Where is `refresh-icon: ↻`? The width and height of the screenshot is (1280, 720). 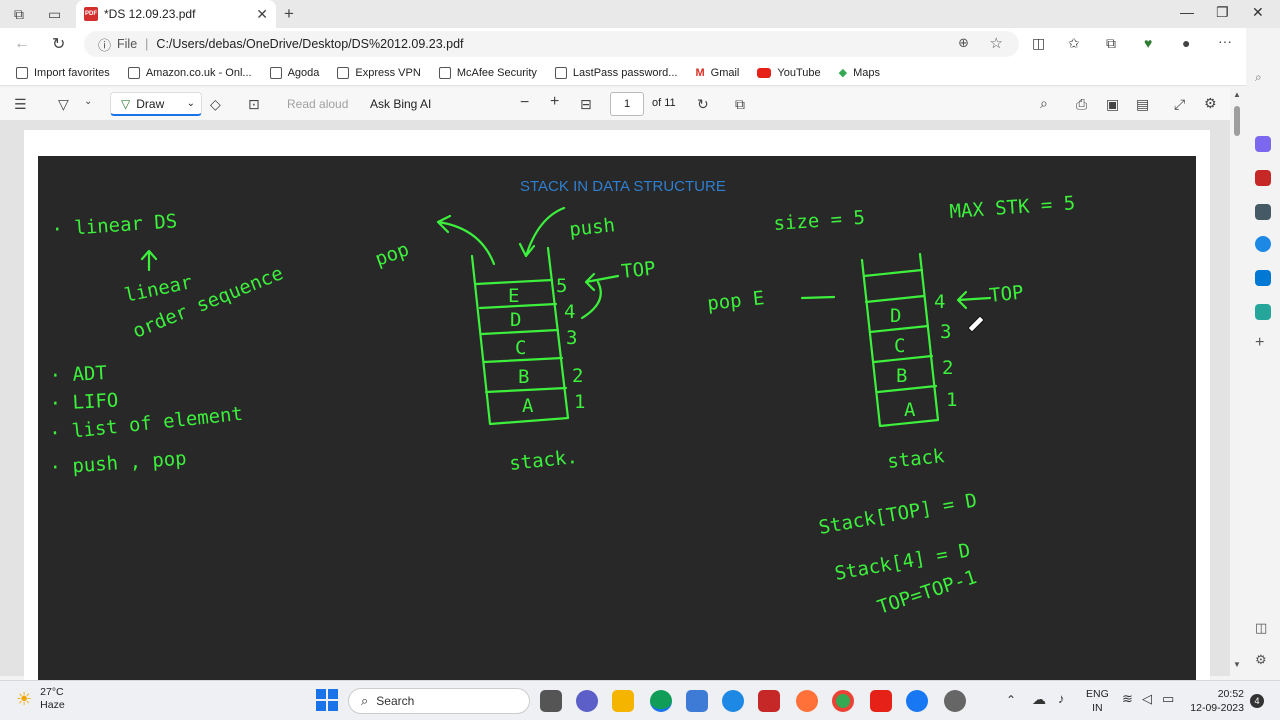 refresh-icon: ↻ is located at coordinates (58, 44).